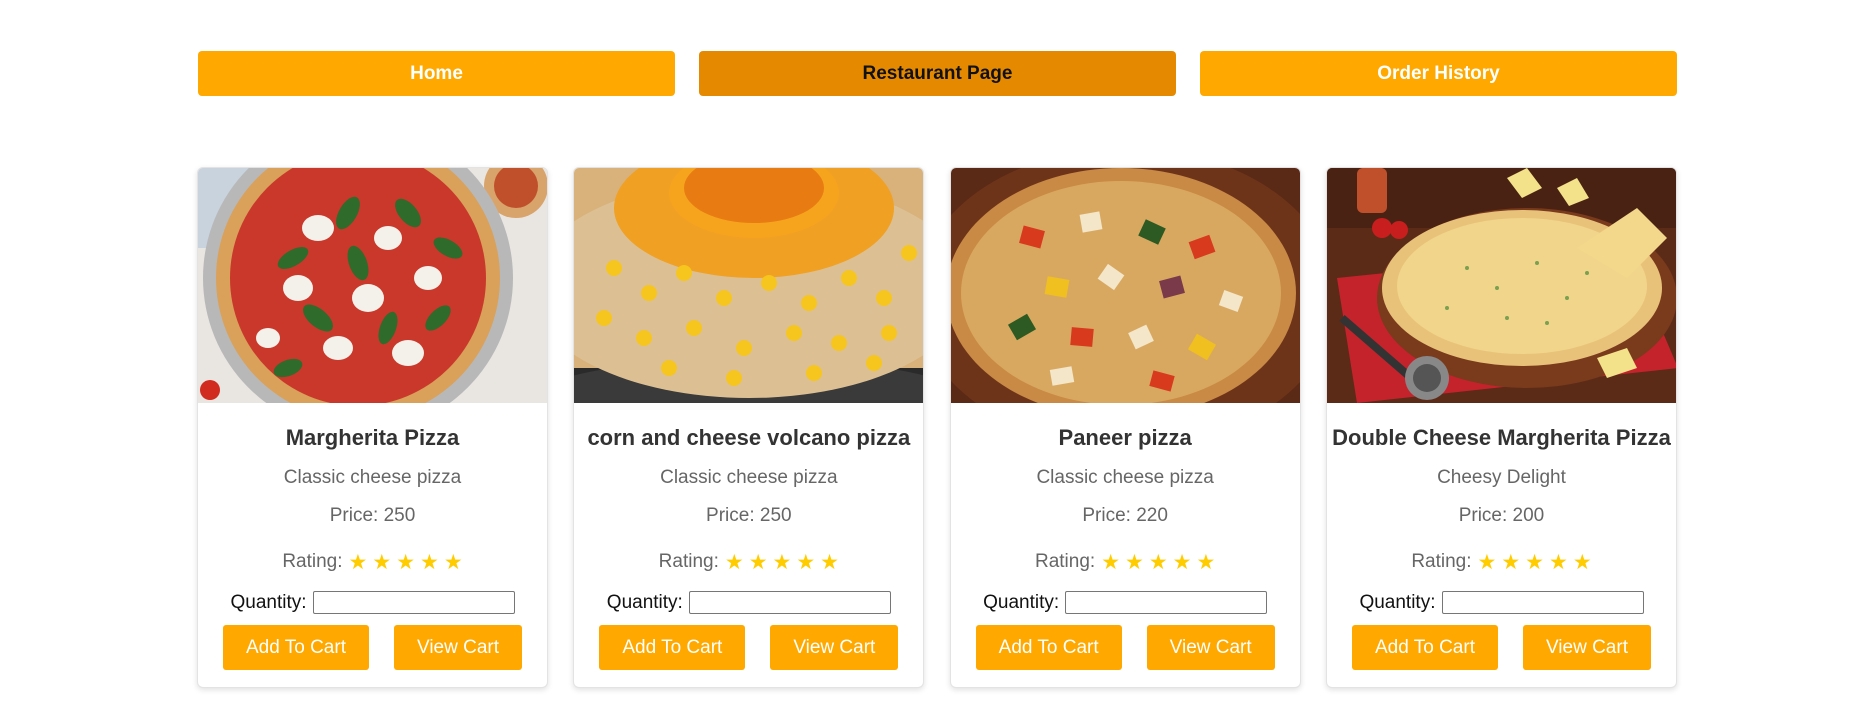 The width and height of the screenshot is (1857, 703). What do you see at coordinates (749, 437) in the screenshot?
I see `product-name: corn and cheese volcano pizza` at bounding box center [749, 437].